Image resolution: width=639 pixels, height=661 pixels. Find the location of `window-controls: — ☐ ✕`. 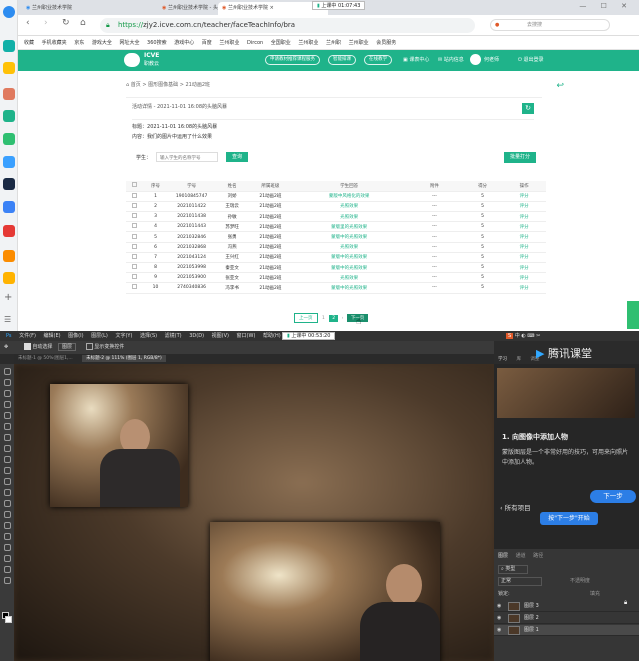

window-controls: — ☐ ✕ is located at coordinates (606, 6).